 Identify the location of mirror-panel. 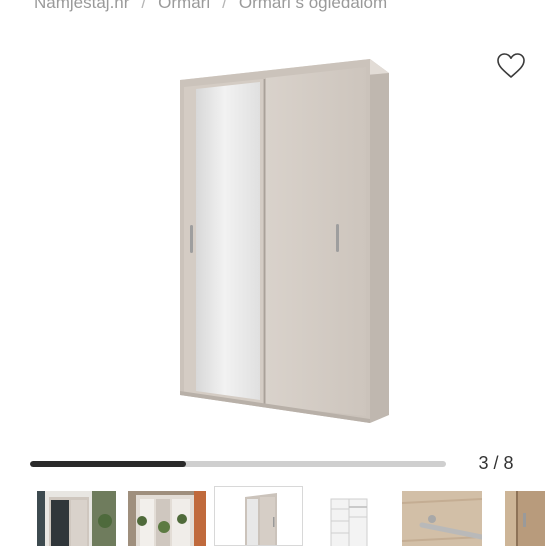
(228, 241).